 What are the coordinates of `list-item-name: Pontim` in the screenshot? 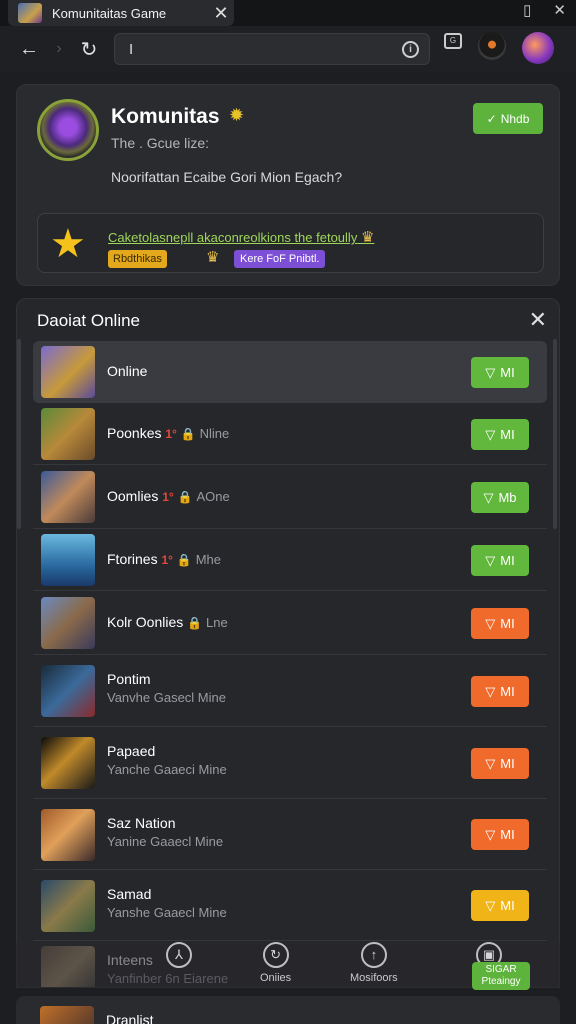 It's located at (129, 679).